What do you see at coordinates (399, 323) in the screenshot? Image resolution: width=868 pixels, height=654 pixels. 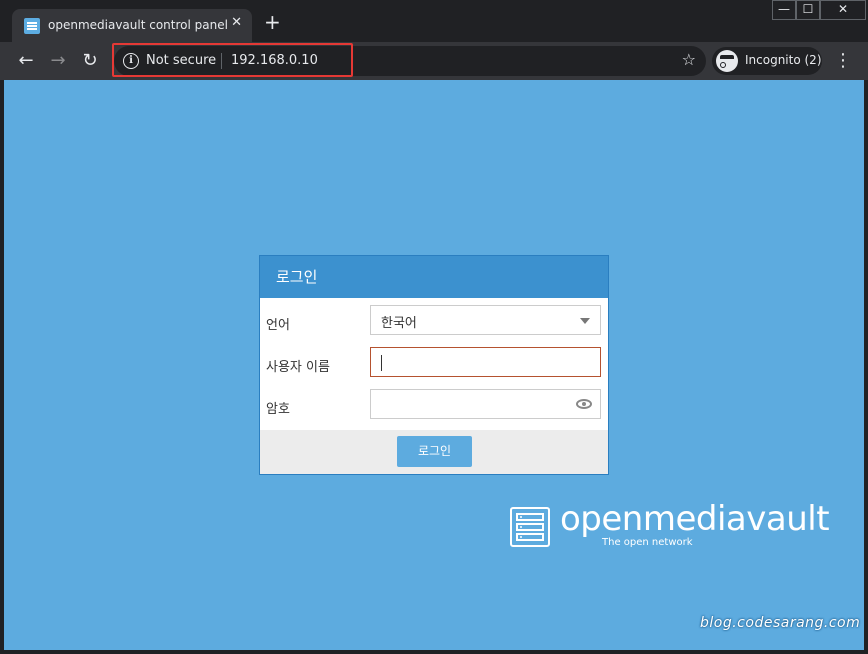 I see `language-value: 한국어` at bounding box center [399, 323].